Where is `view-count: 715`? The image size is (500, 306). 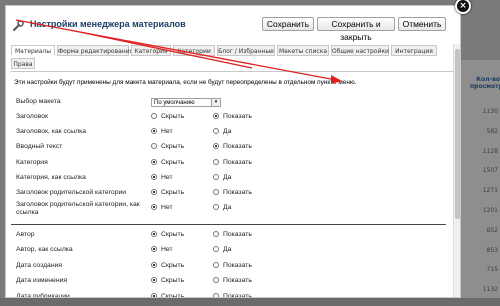
view-count: 715 is located at coordinates (492, 270).